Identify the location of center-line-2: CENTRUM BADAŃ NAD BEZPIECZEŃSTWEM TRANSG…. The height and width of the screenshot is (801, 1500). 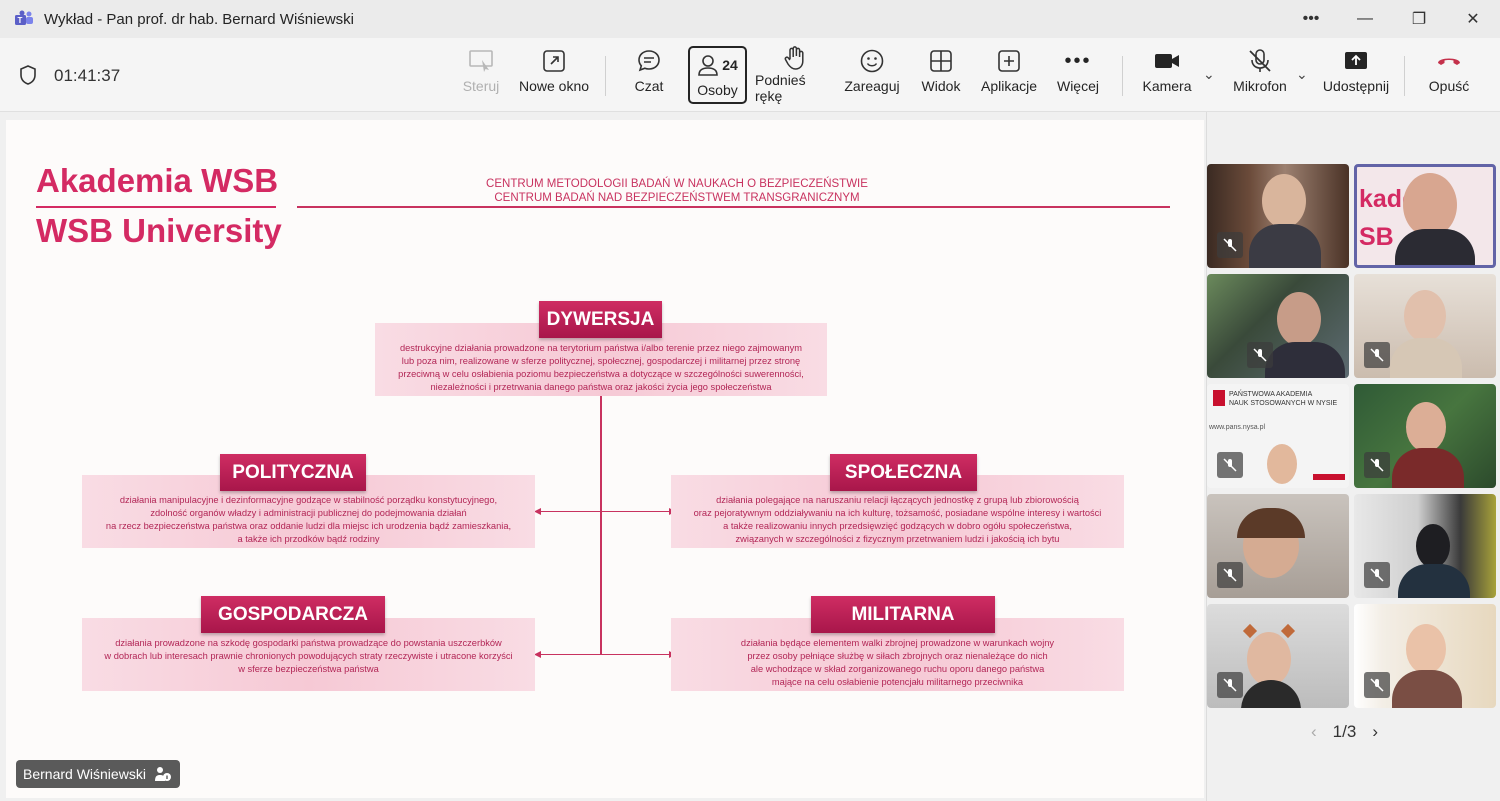
(677, 198).